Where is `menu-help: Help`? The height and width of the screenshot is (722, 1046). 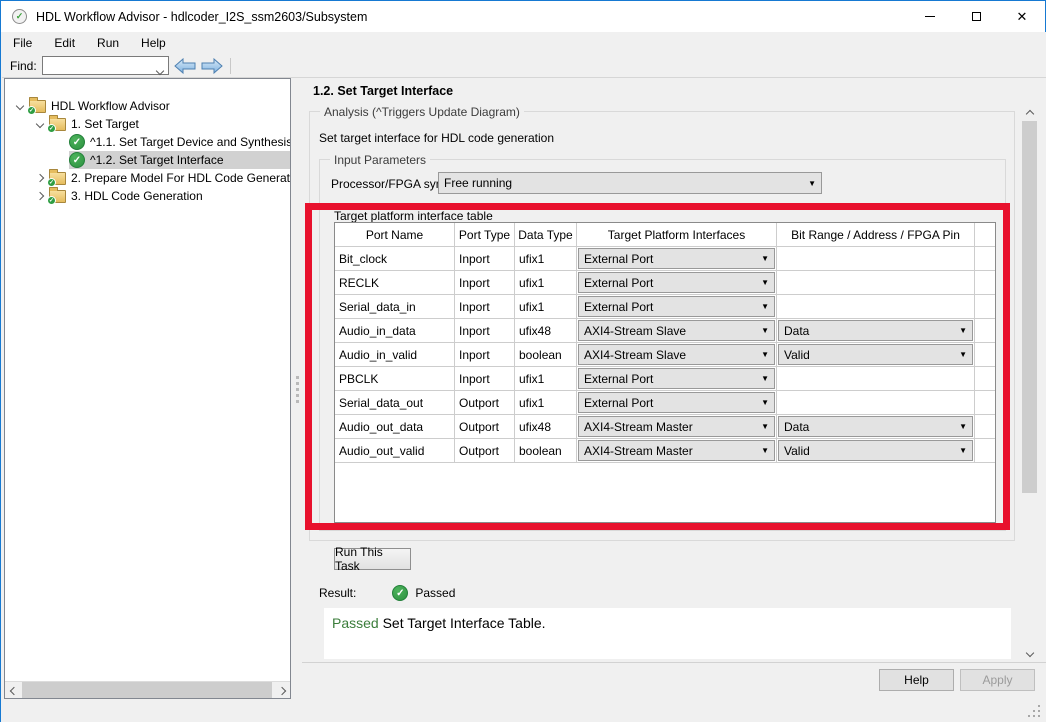 menu-help: Help is located at coordinates (153, 43).